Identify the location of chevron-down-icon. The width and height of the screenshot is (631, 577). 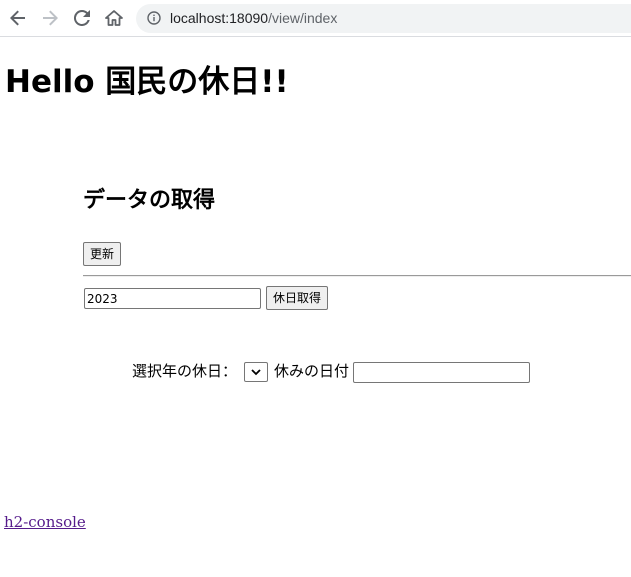
(256, 371).